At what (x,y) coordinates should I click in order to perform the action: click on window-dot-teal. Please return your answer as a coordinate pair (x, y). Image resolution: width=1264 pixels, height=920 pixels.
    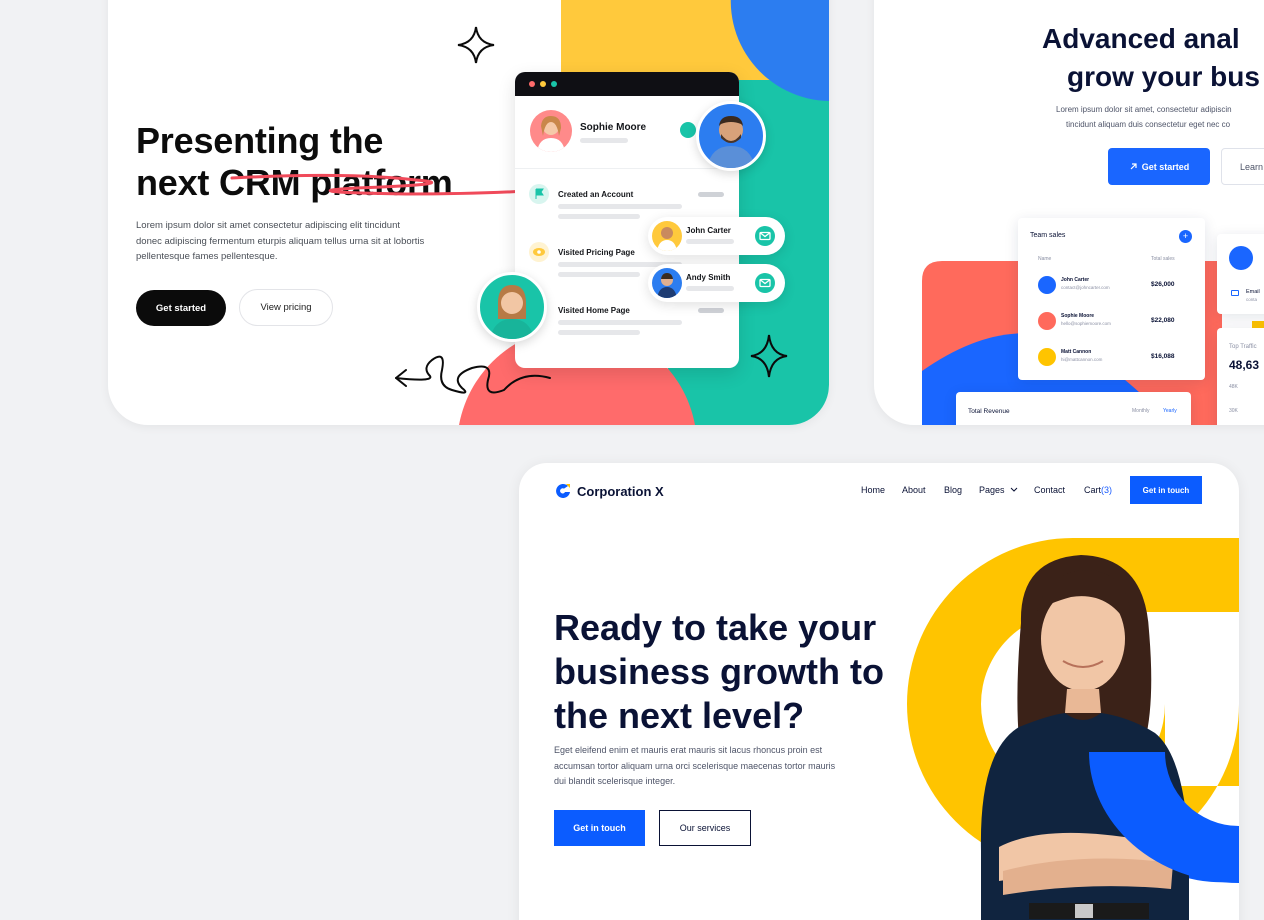
    Looking at the image, I should click on (554, 84).